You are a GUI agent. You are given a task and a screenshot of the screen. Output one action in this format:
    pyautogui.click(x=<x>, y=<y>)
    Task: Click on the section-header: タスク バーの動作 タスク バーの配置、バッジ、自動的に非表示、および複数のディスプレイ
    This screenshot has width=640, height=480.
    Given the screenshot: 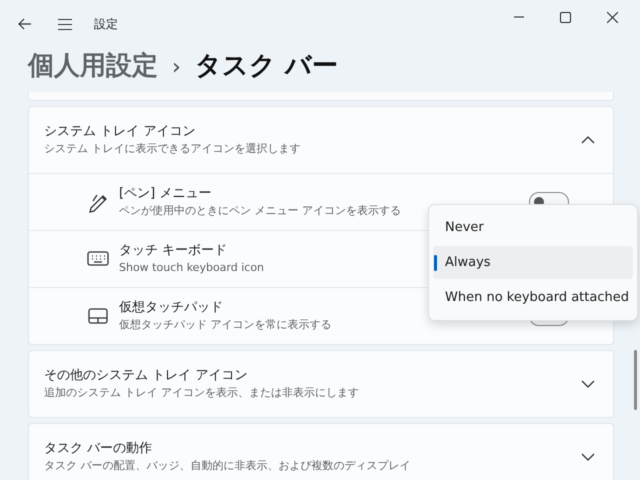 What is the action you would take?
    pyautogui.click(x=321, y=452)
    